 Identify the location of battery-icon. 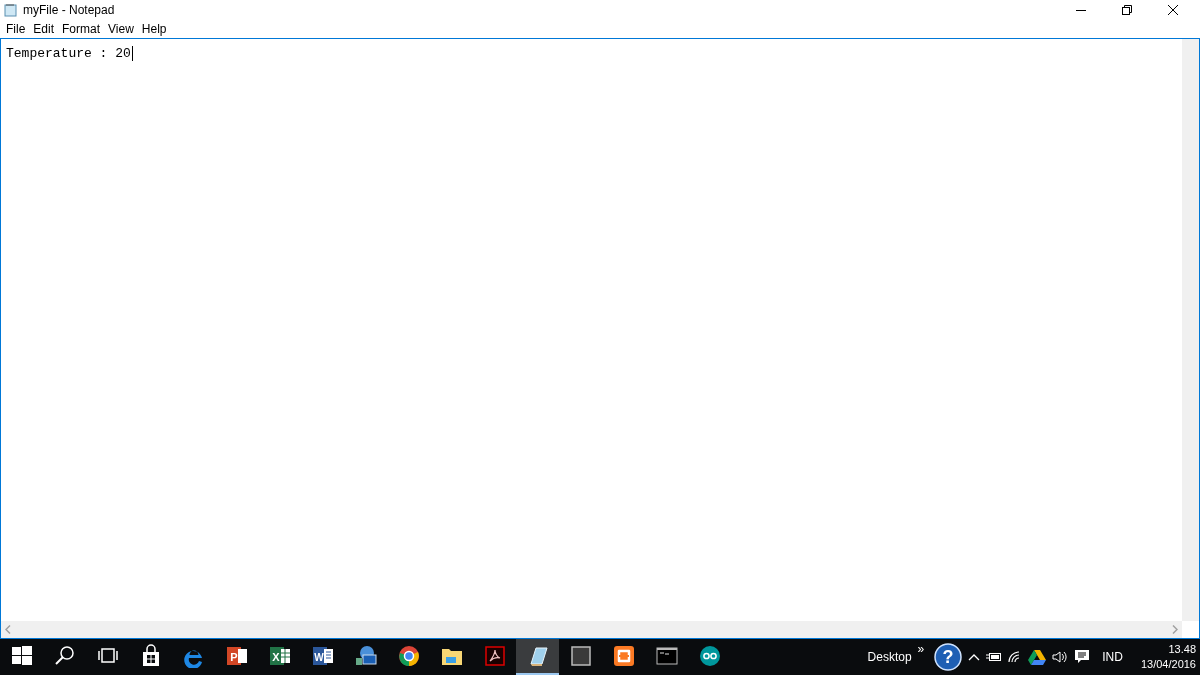
(994, 657).